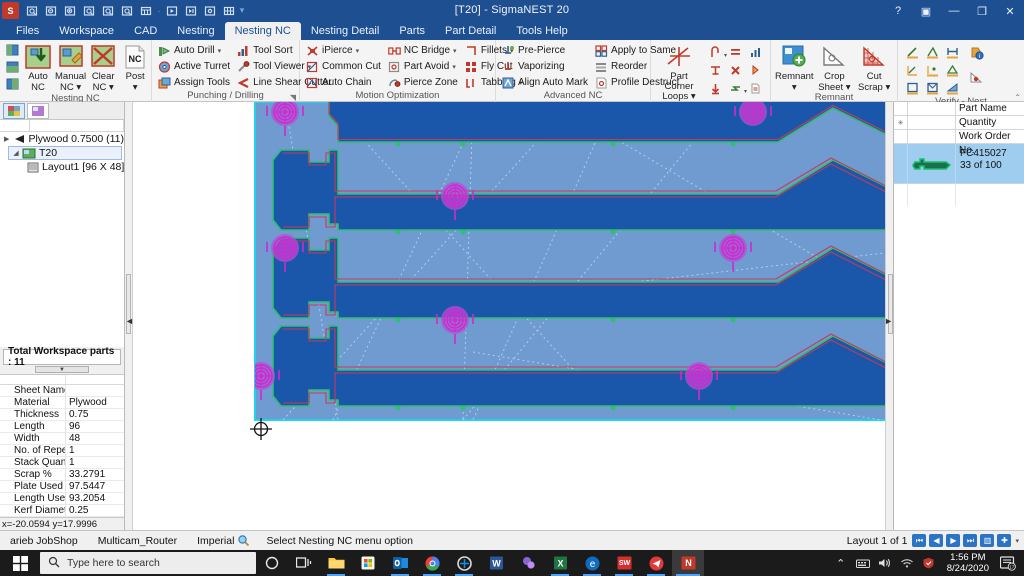  Describe the element at coordinates (218, 51) in the screenshot. I see `auto-drill-dropdown-arrow: ▾` at that location.